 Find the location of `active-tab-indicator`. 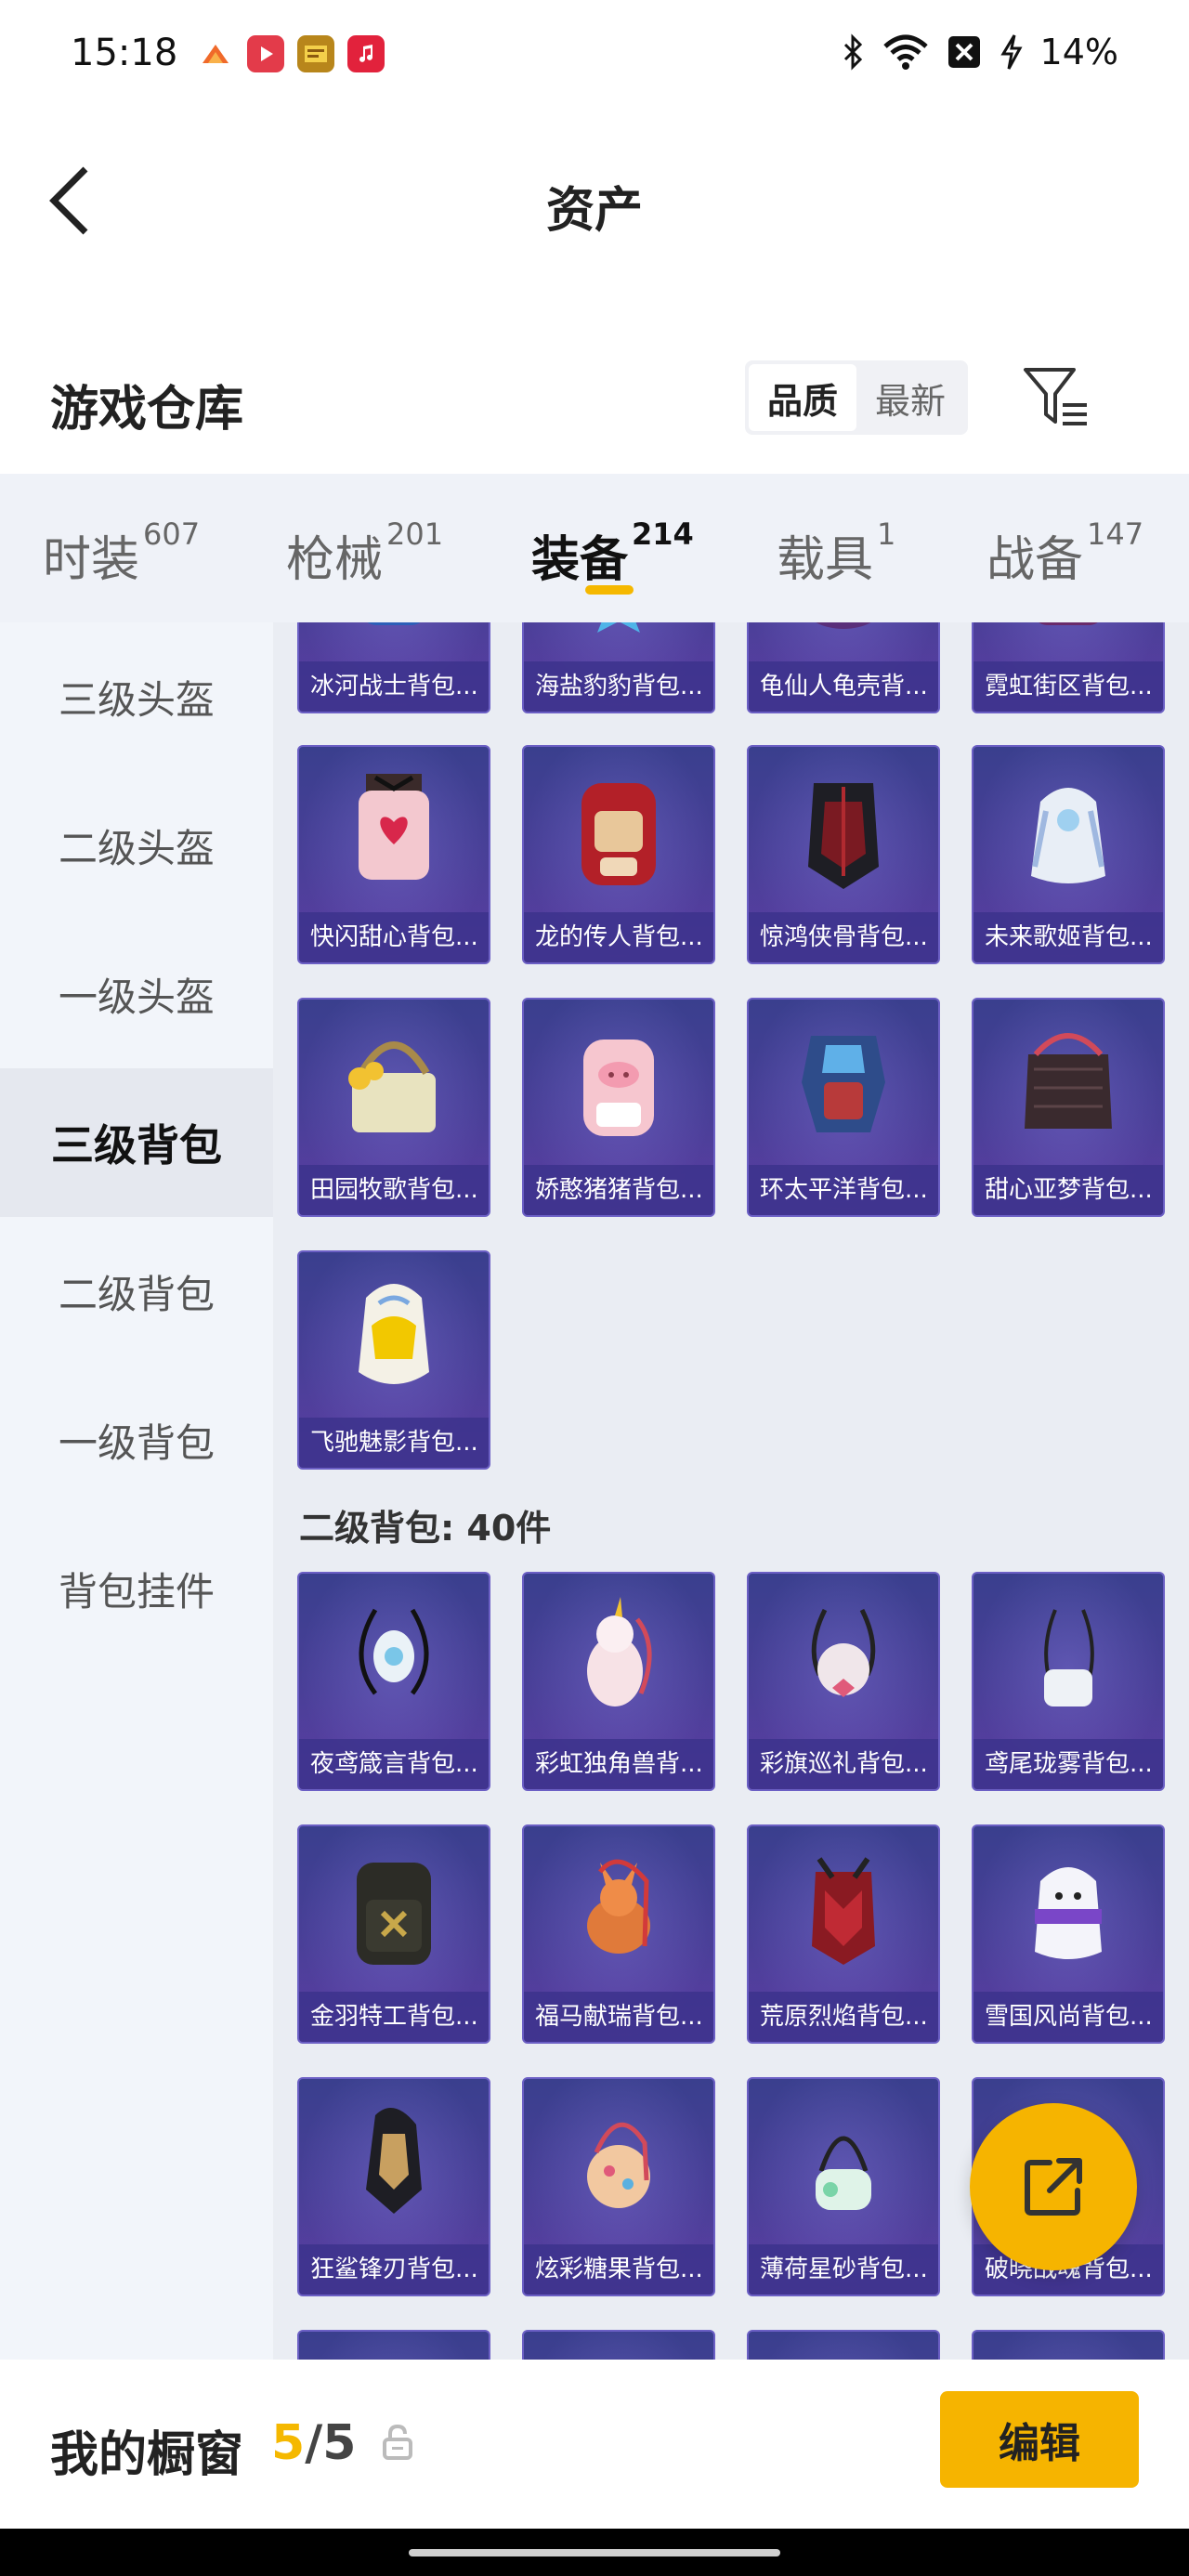

active-tab-indicator is located at coordinates (609, 590).